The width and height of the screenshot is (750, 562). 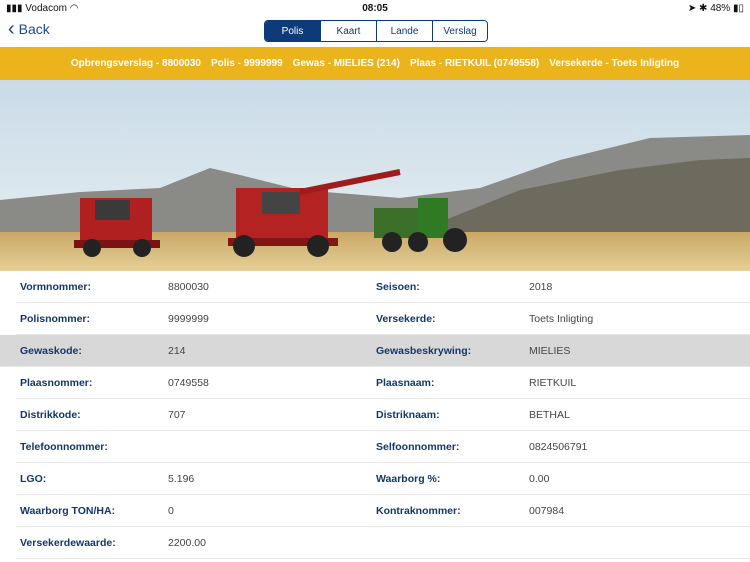 What do you see at coordinates (188, 318) in the screenshot?
I see `field-value: 9999999` at bounding box center [188, 318].